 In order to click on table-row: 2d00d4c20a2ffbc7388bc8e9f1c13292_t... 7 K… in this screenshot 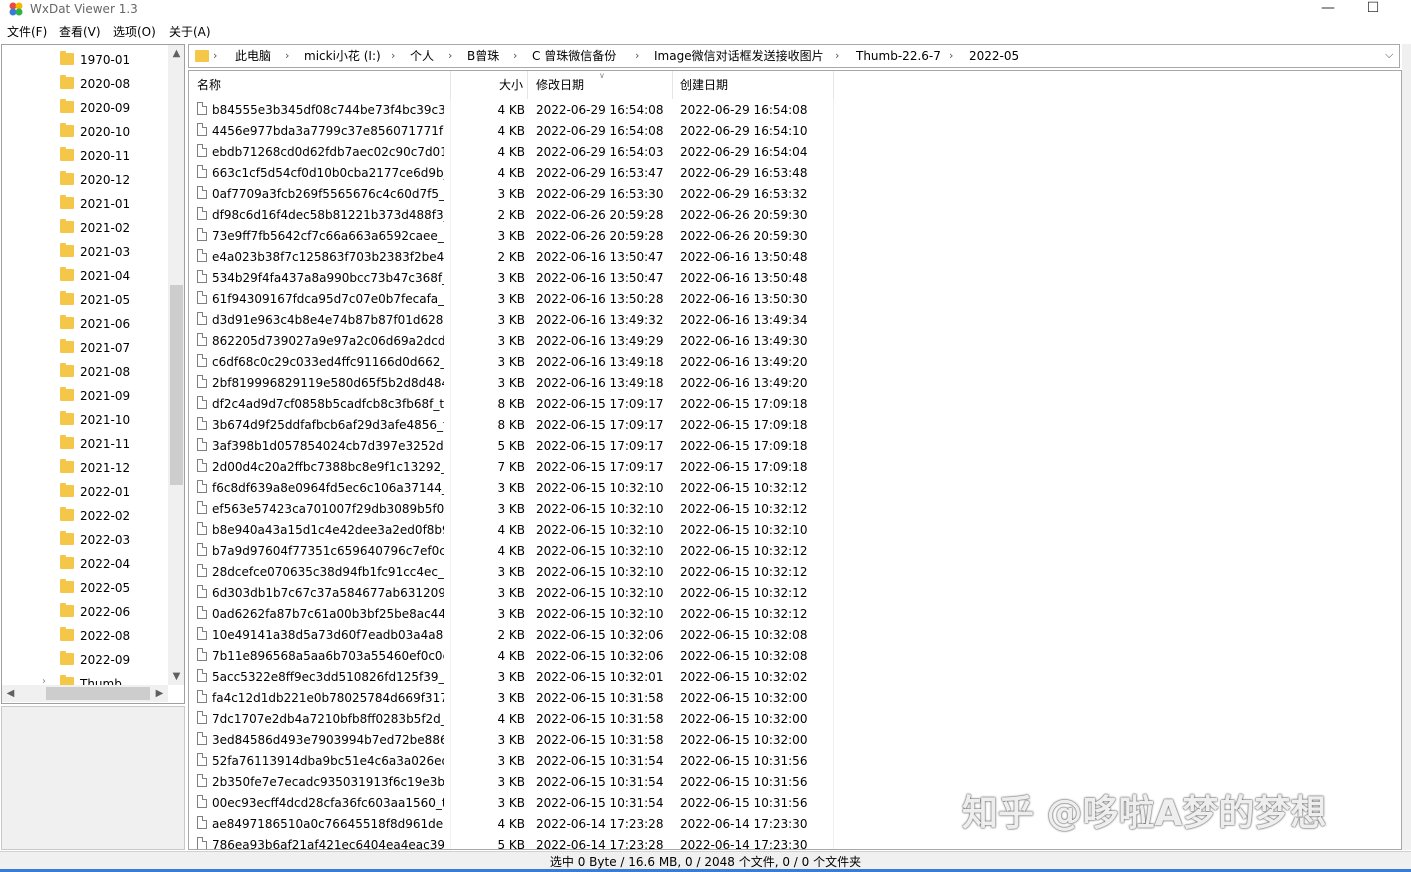, I will do `click(514, 466)`.